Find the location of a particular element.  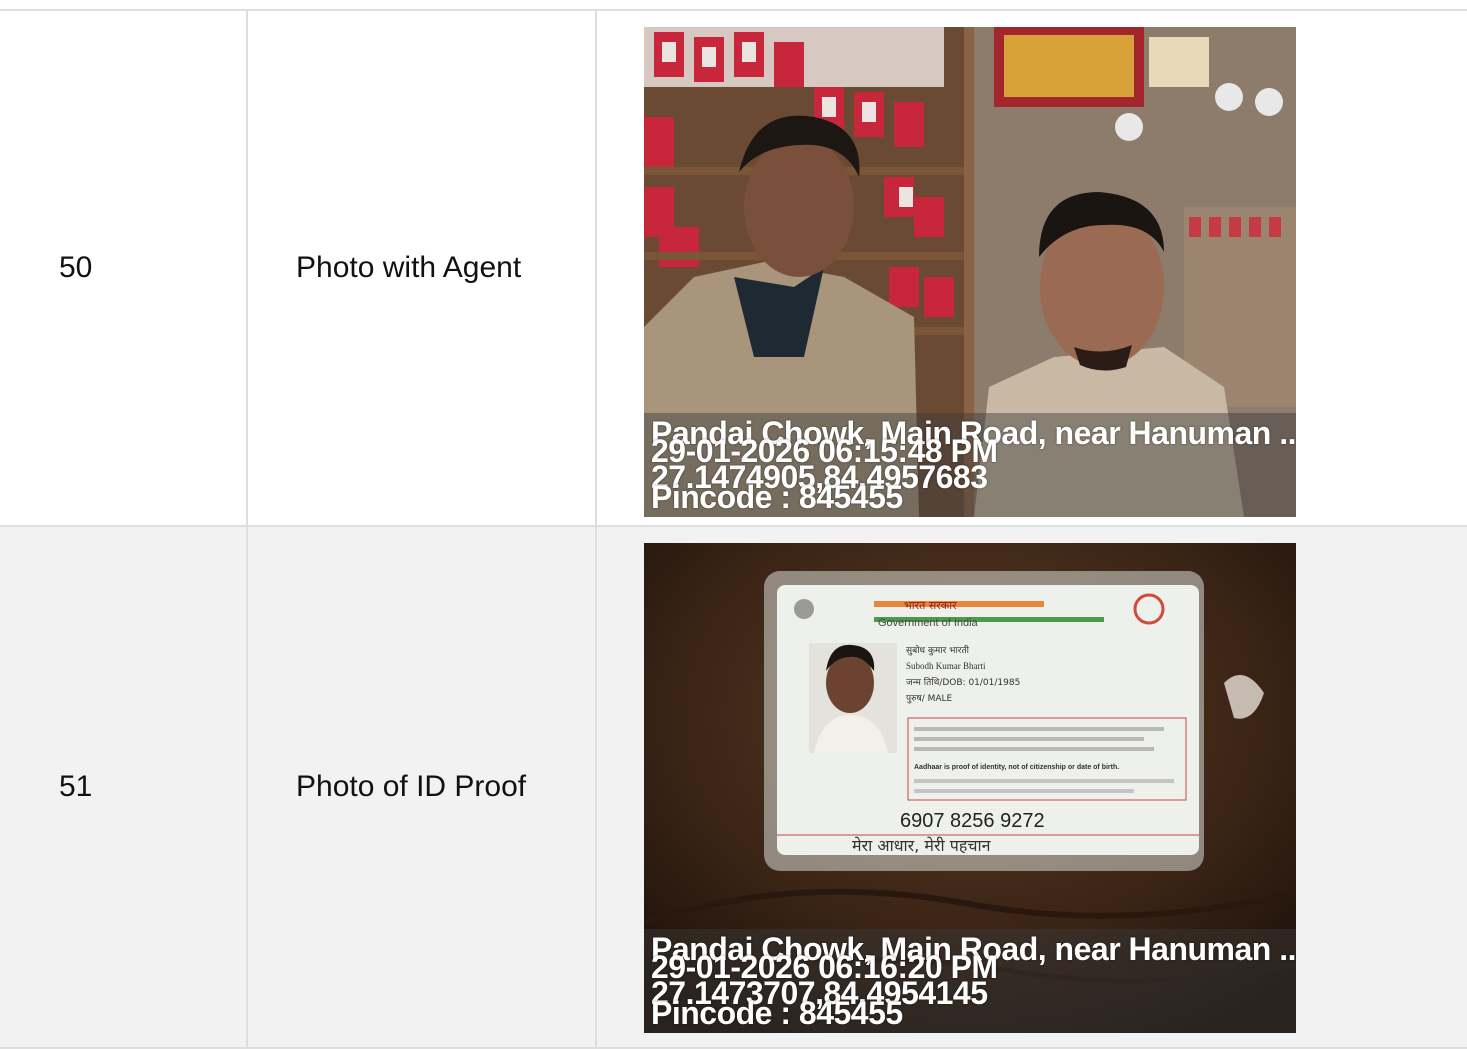

row-label-cell: Photo with Agent is located at coordinates (422, 268).